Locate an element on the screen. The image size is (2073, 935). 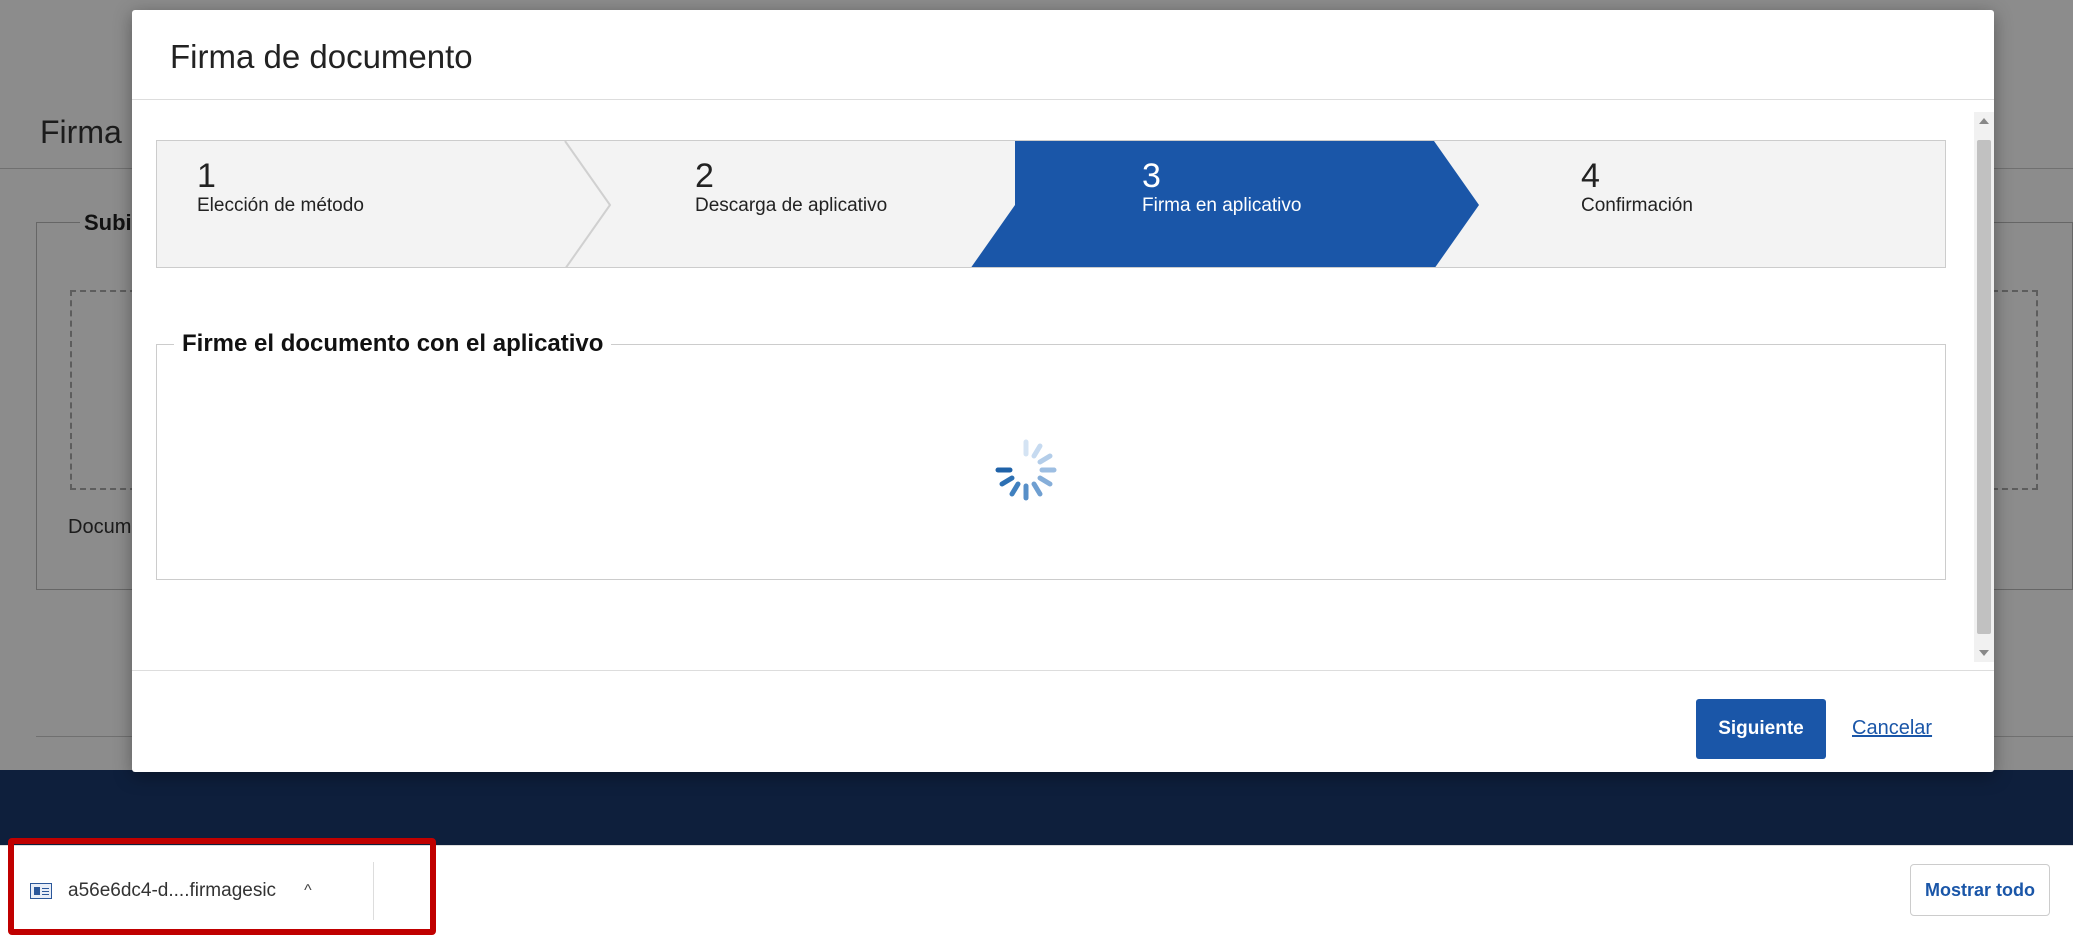
scrollbar-thumb is located at coordinates (1984, 387).